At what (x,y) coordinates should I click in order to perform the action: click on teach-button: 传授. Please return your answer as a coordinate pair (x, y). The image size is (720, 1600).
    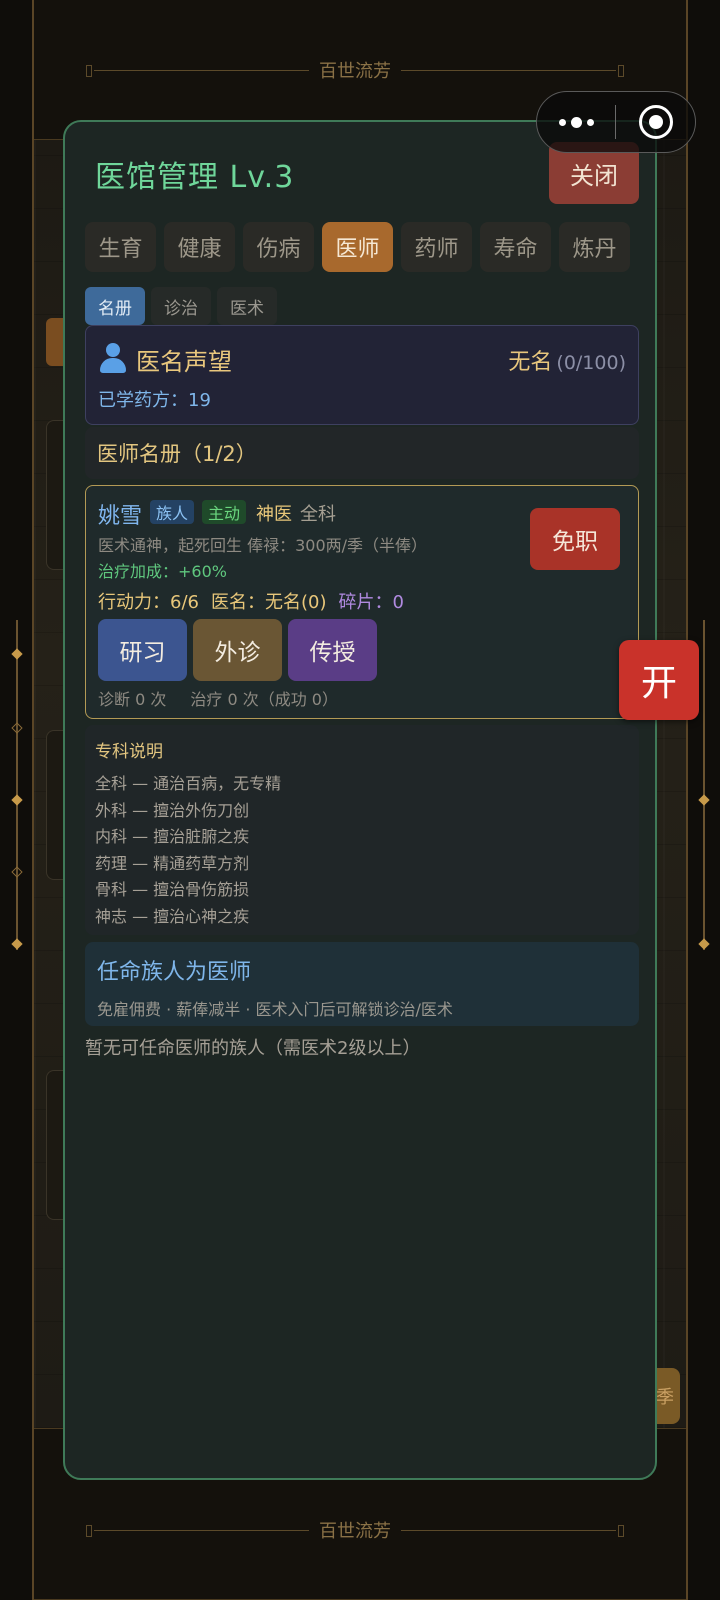
    Looking at the image, I should click on (332, 650).